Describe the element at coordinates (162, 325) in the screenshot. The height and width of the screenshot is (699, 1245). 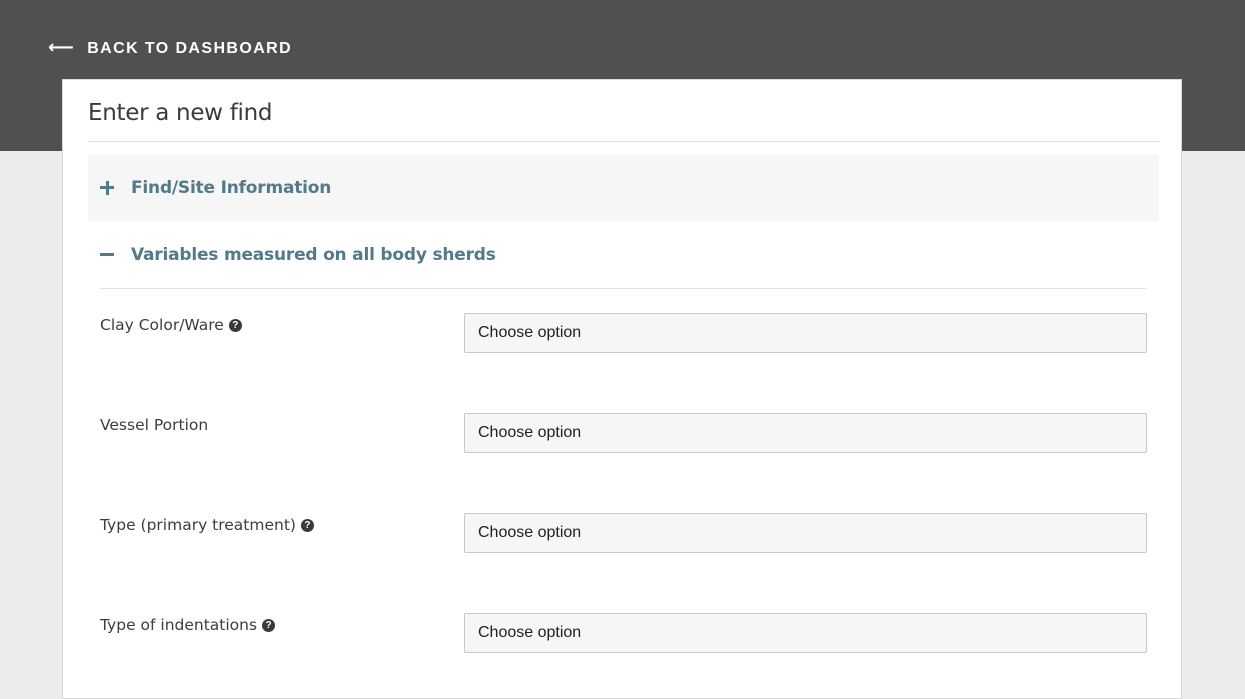
I see `field-label-text: Clay Color/Ware` at that location.